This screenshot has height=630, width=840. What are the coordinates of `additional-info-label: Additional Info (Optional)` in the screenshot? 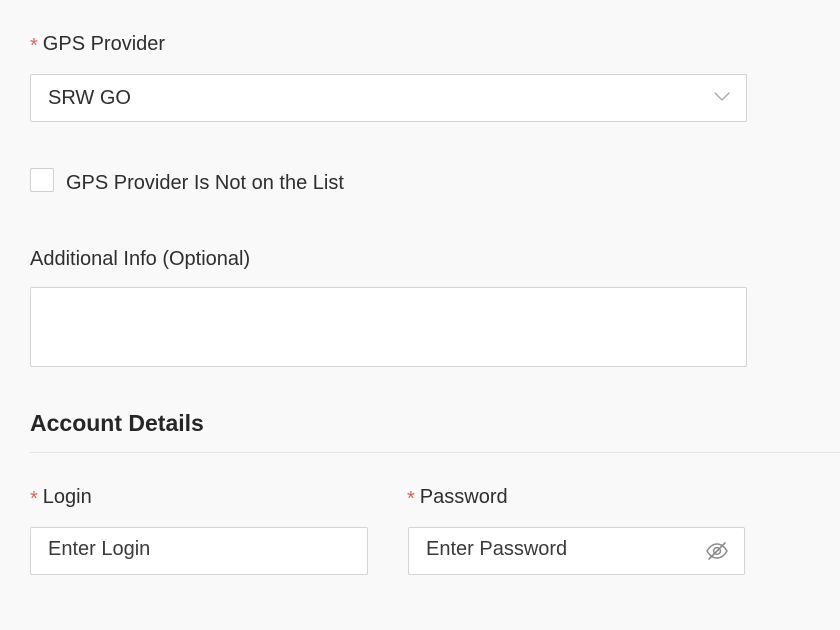 It's located at (140, 259).